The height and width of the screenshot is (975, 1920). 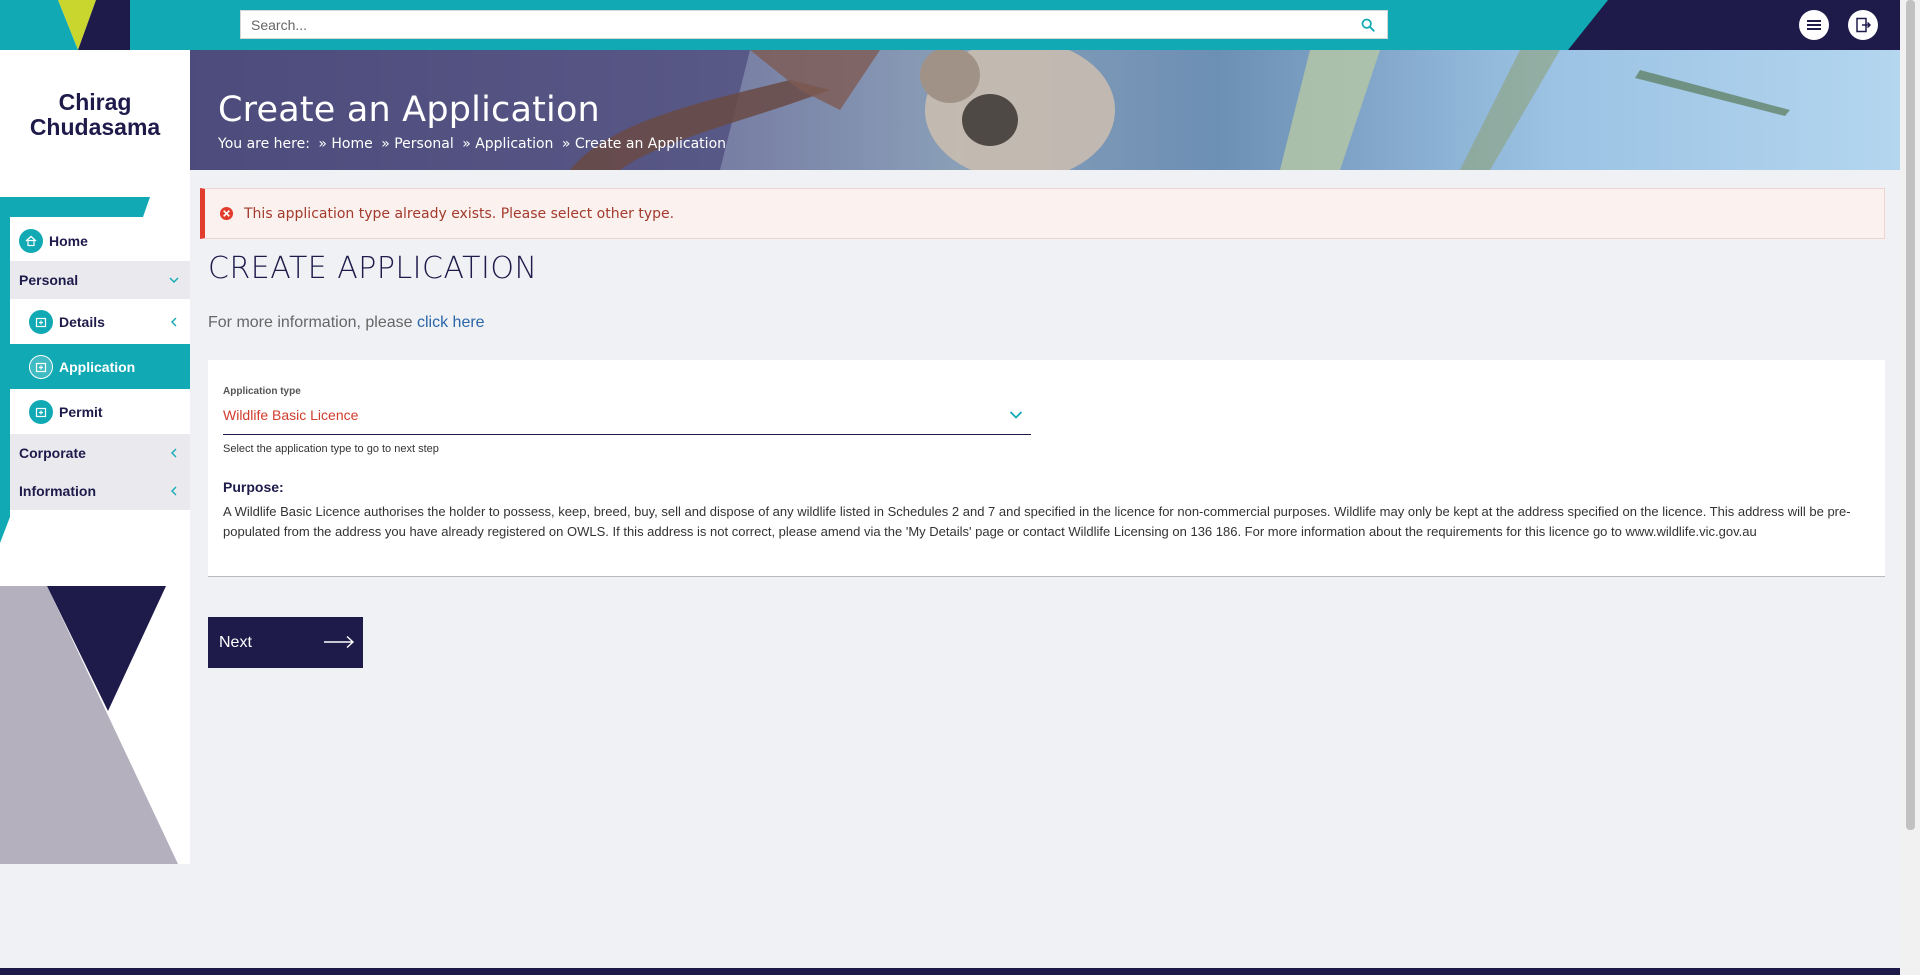 I want to click on search-icon, so click(x=1368, y=25).